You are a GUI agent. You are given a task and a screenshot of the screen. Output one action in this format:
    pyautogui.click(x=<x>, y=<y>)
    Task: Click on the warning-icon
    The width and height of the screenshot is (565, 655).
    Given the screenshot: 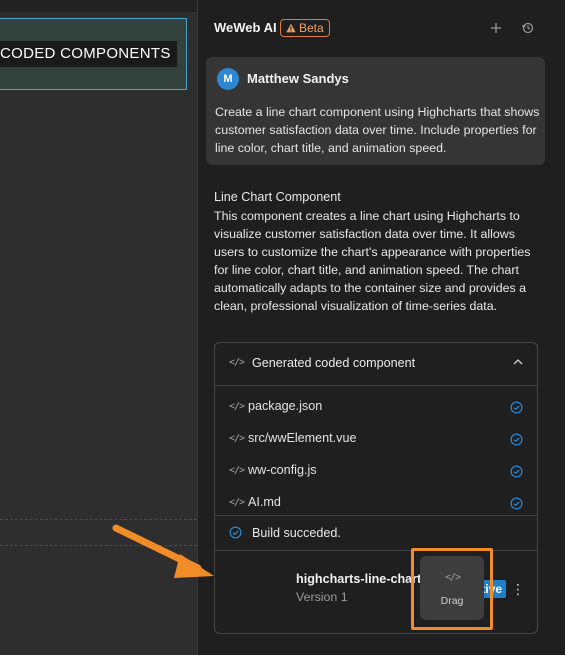 What is the action you would take?
    pyautogui.click(x=291, y=28)
    